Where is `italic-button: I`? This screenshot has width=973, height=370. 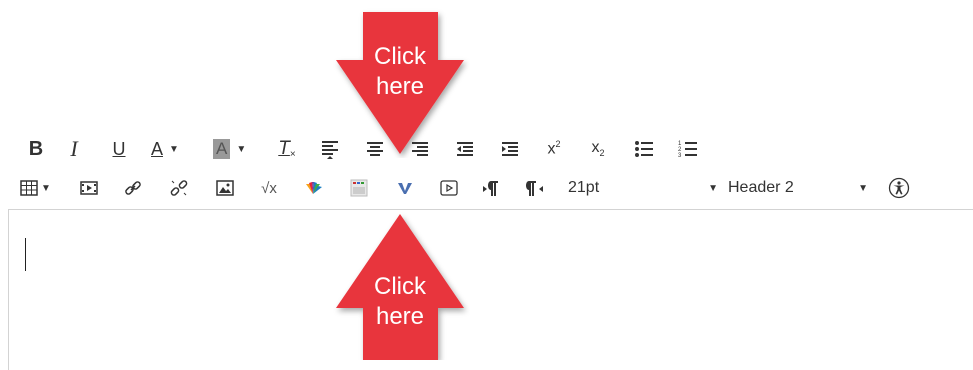 italic-button: I is located at coordinates (74, 149).